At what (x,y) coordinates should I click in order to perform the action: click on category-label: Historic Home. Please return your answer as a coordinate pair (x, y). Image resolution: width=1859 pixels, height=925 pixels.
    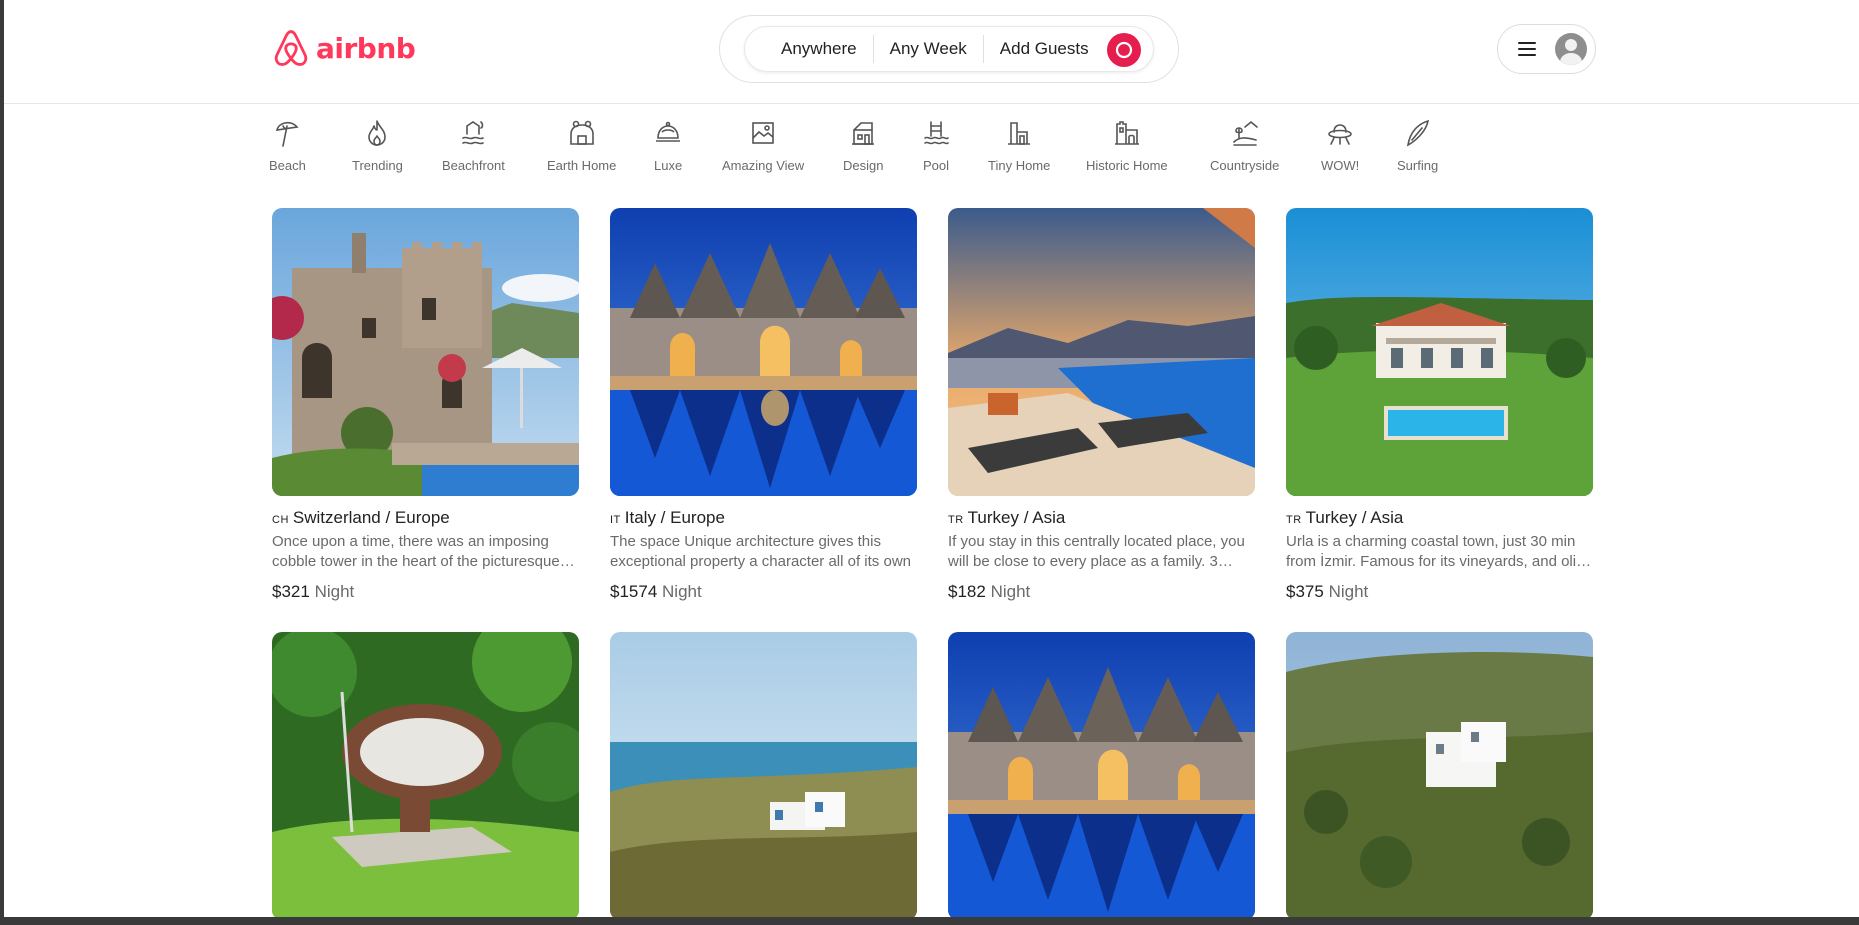
    Looking at the image, I should click on (1127, 165).